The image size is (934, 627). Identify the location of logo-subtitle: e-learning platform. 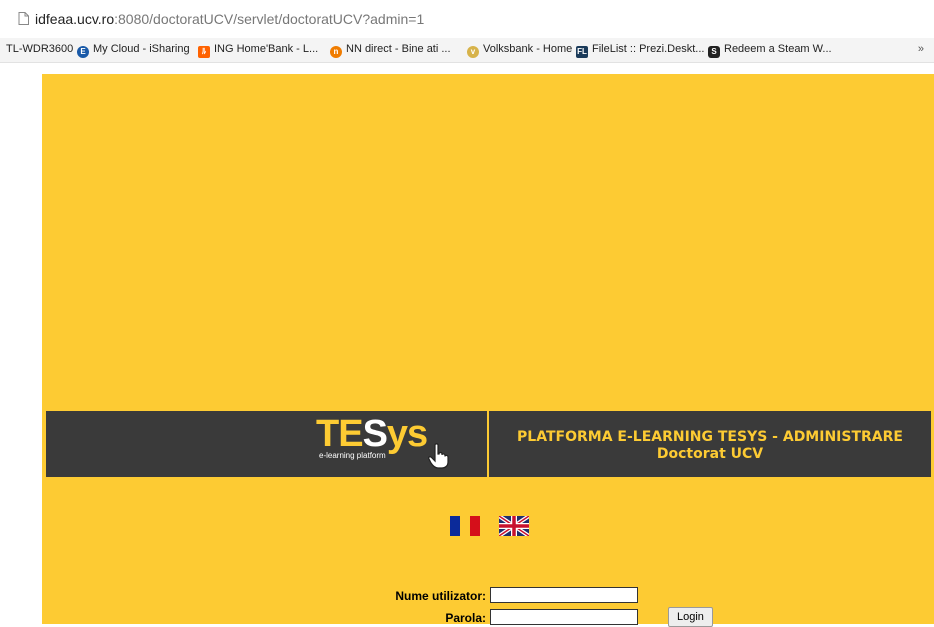
(352, 455).